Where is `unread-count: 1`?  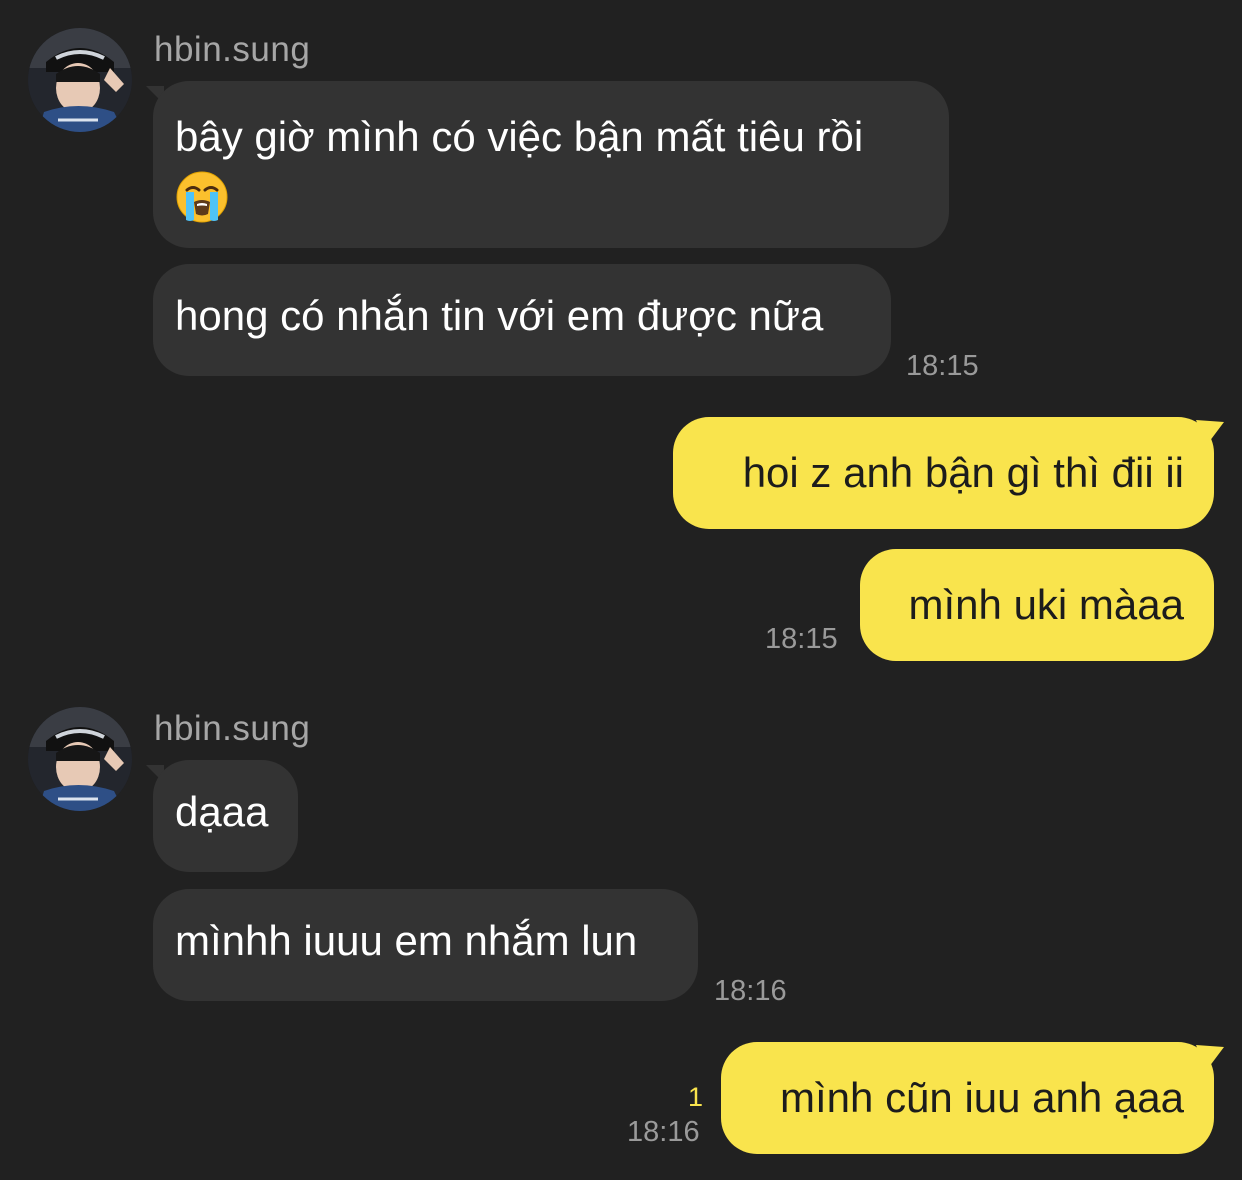
unread-count: 1 is located at coordinates (696, 1097).